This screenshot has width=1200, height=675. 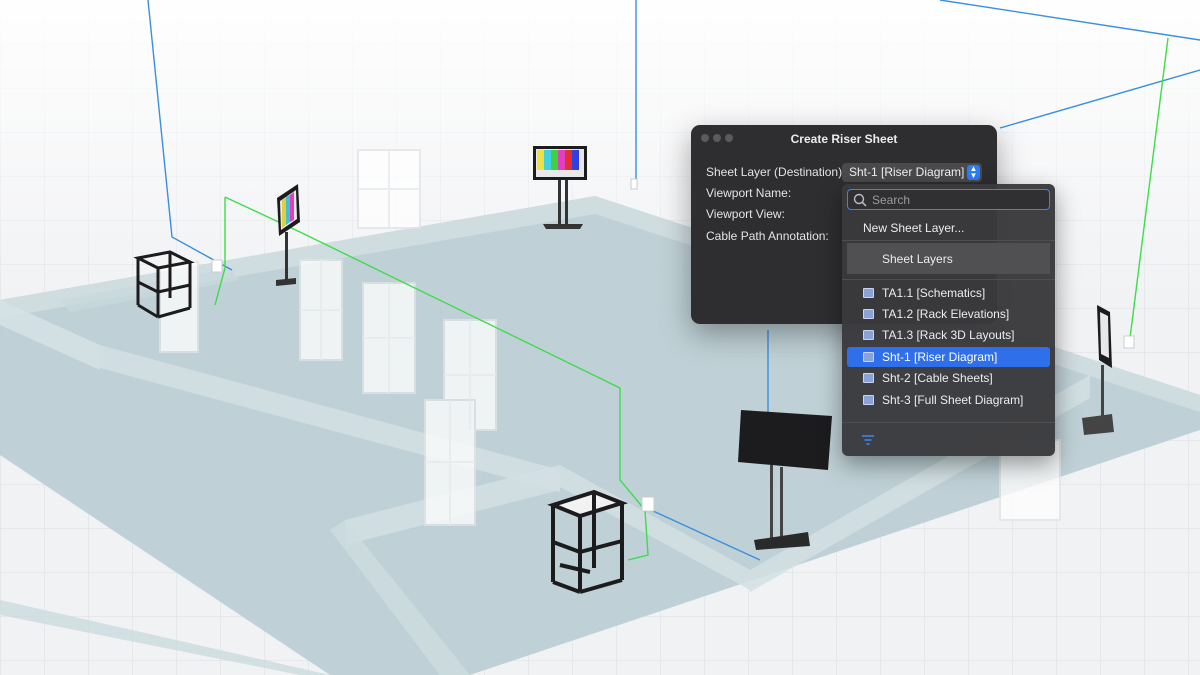 I want to click on sheet-layer-item-sht-1: Sht-1 [Riser Diagram], so click(x=948, y=357).